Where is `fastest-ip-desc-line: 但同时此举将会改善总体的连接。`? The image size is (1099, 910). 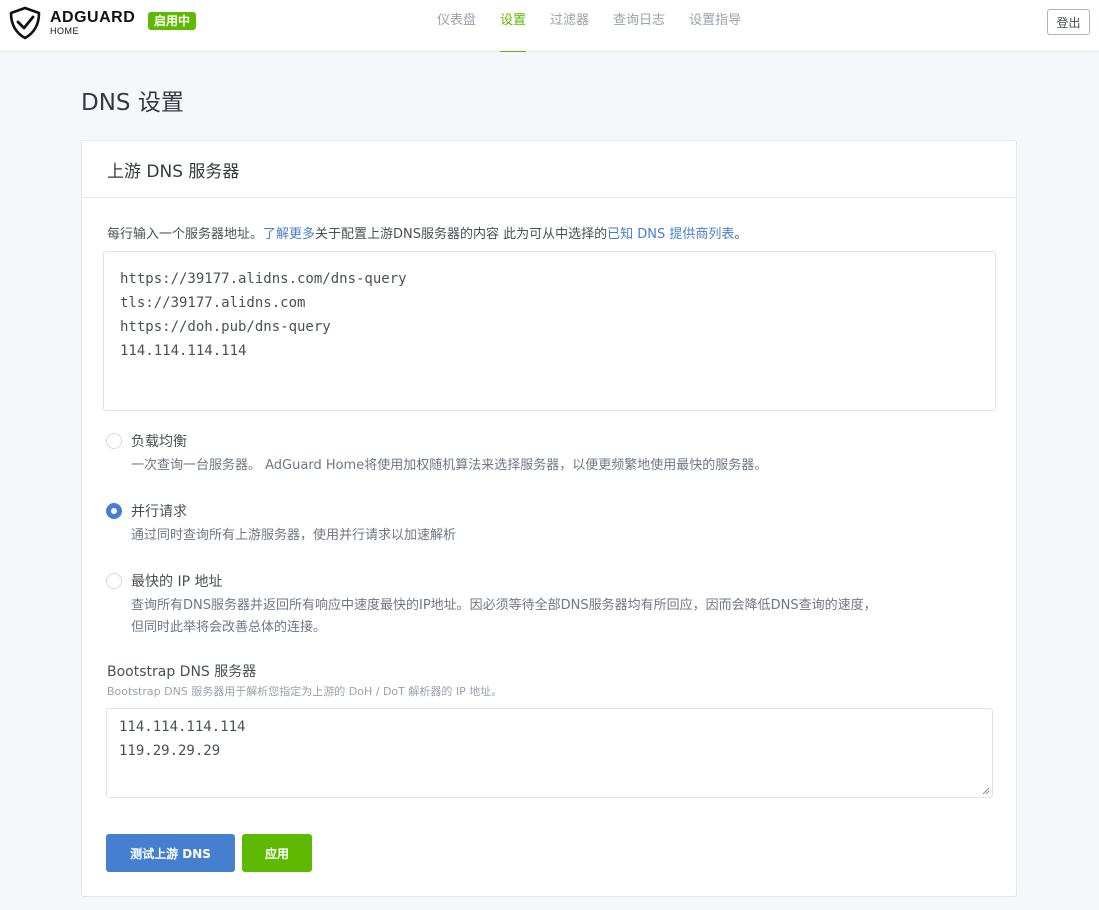 fastest-ip-desc-line: 但同时此举将会改善总体的连接。 is located at coordinates (229, 627).